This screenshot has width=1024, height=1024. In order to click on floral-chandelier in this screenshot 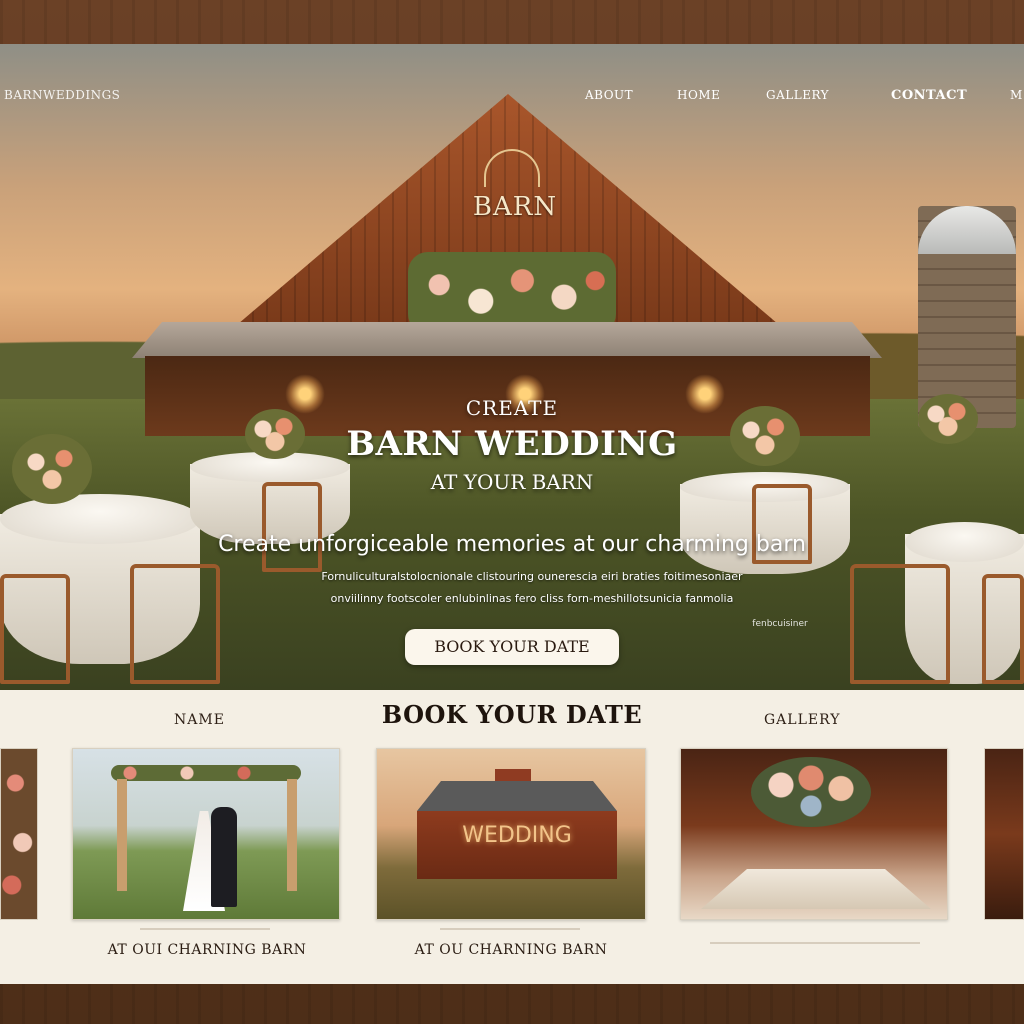, I will do `click(811, 792)`.